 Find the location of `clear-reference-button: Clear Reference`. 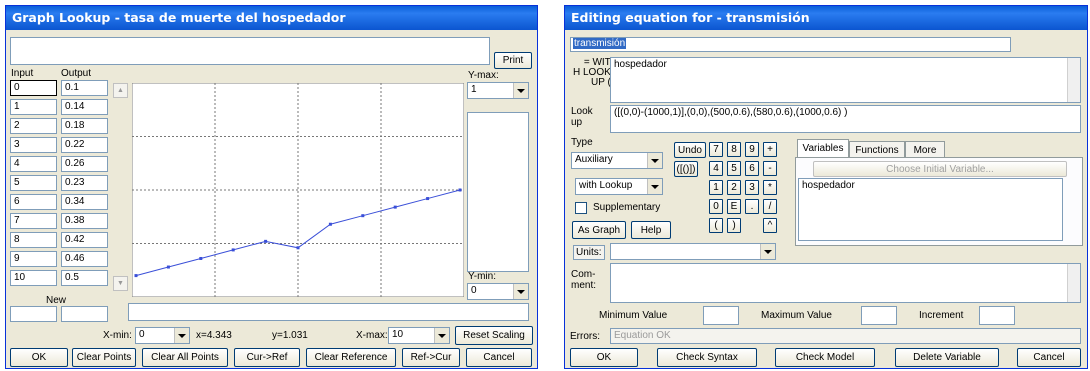

clear-reference-button: Clear Reference is located at coordinates (351, 357).